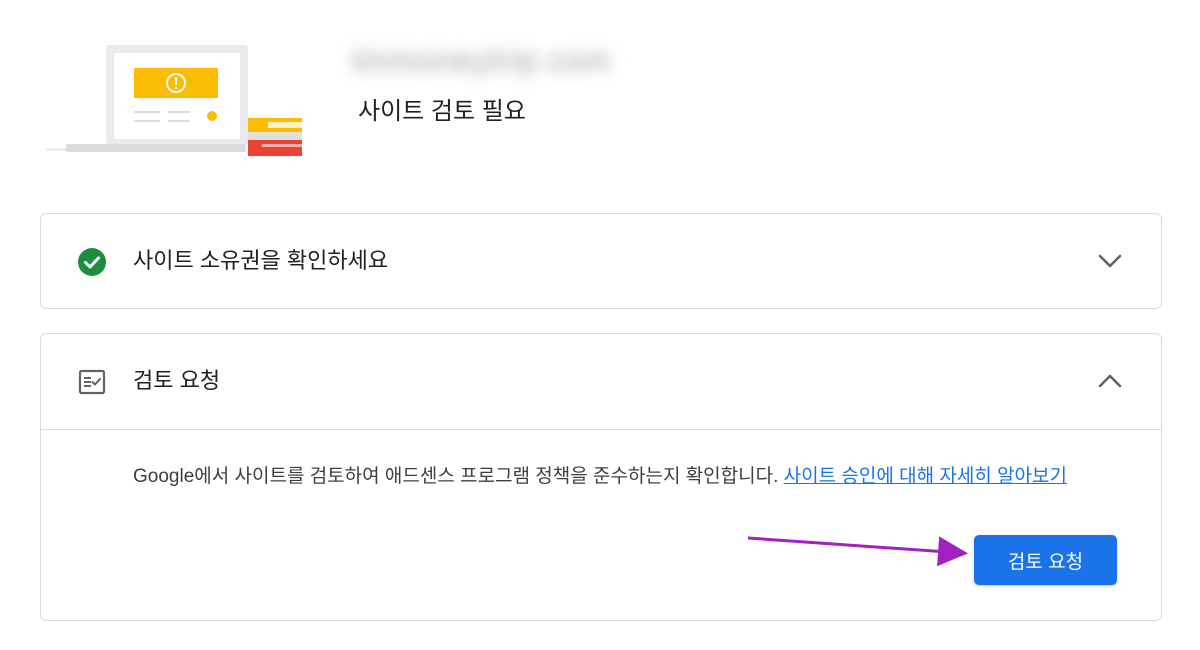 The height and width of the screenshot is (650, 1200). I want to click on review-card-title: 검토 요청, so click(177, 380).